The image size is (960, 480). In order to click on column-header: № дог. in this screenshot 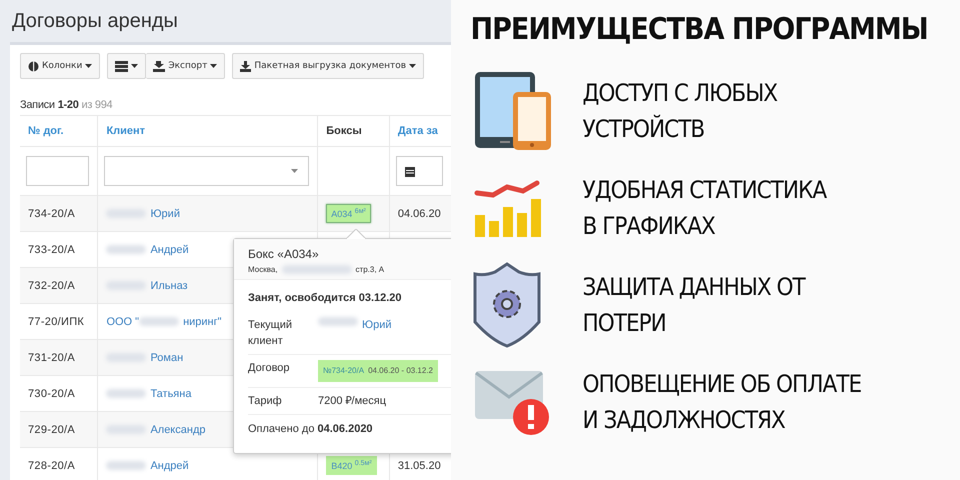, I will do `click(46, 131)`.